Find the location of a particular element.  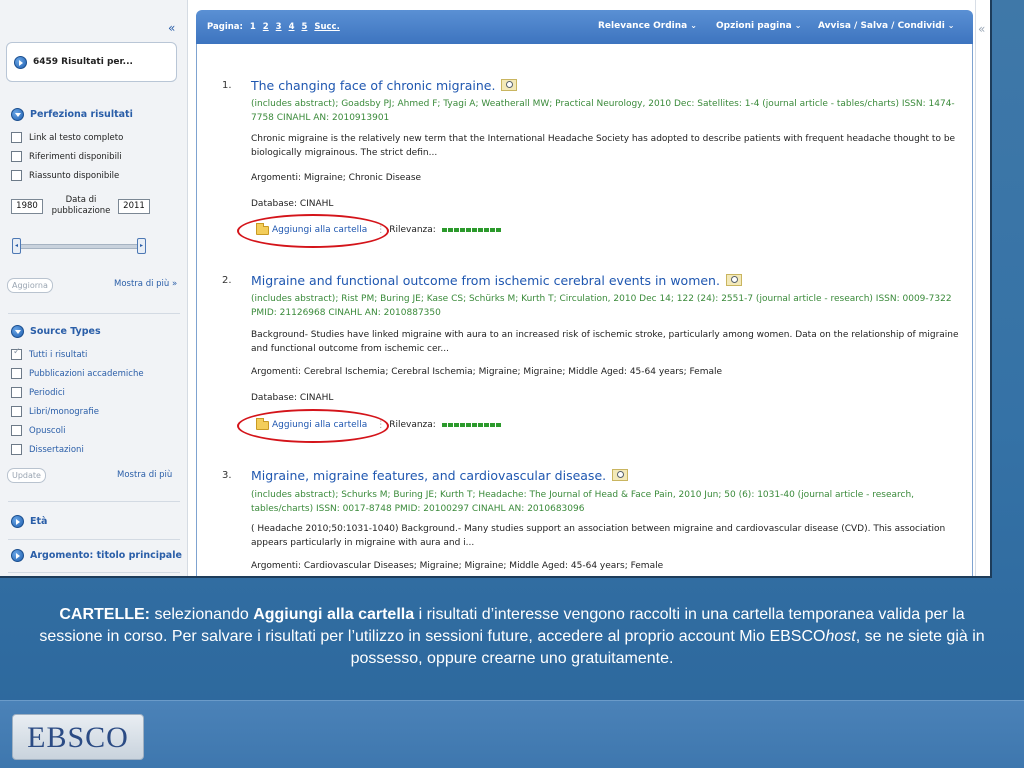

page-link-2: 2 is located at coordinates (266, 27).